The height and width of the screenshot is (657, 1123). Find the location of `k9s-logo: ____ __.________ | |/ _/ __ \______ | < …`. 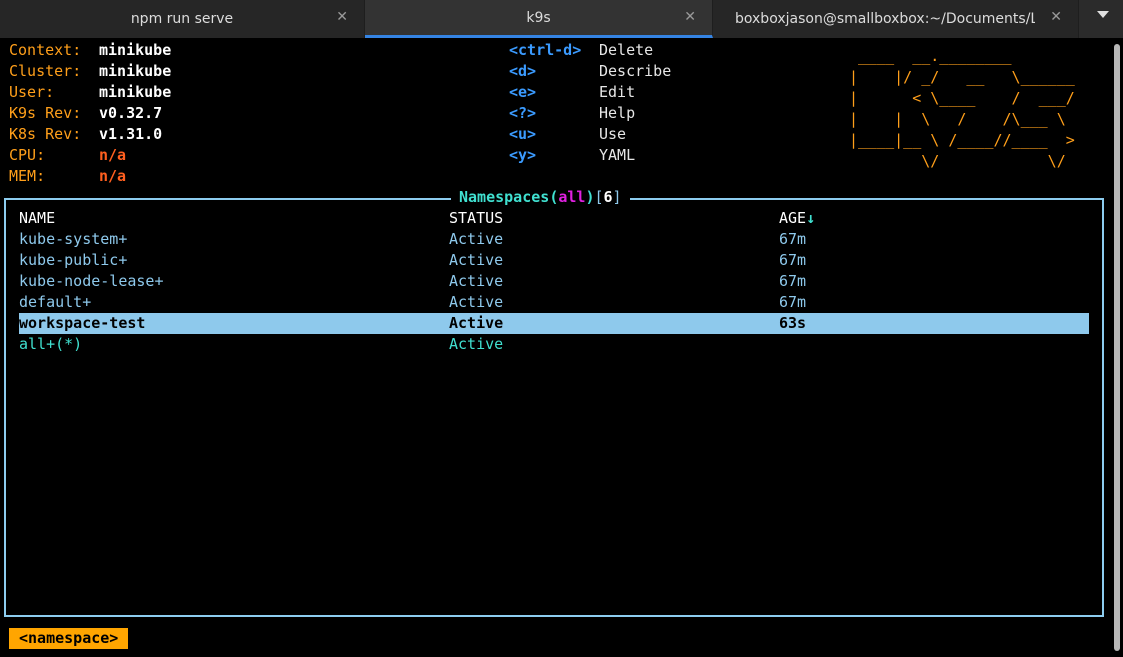

k9s-logo: ____ __.________ | |/ _/ __ \______ | < … is located at coordinates (962, 108).